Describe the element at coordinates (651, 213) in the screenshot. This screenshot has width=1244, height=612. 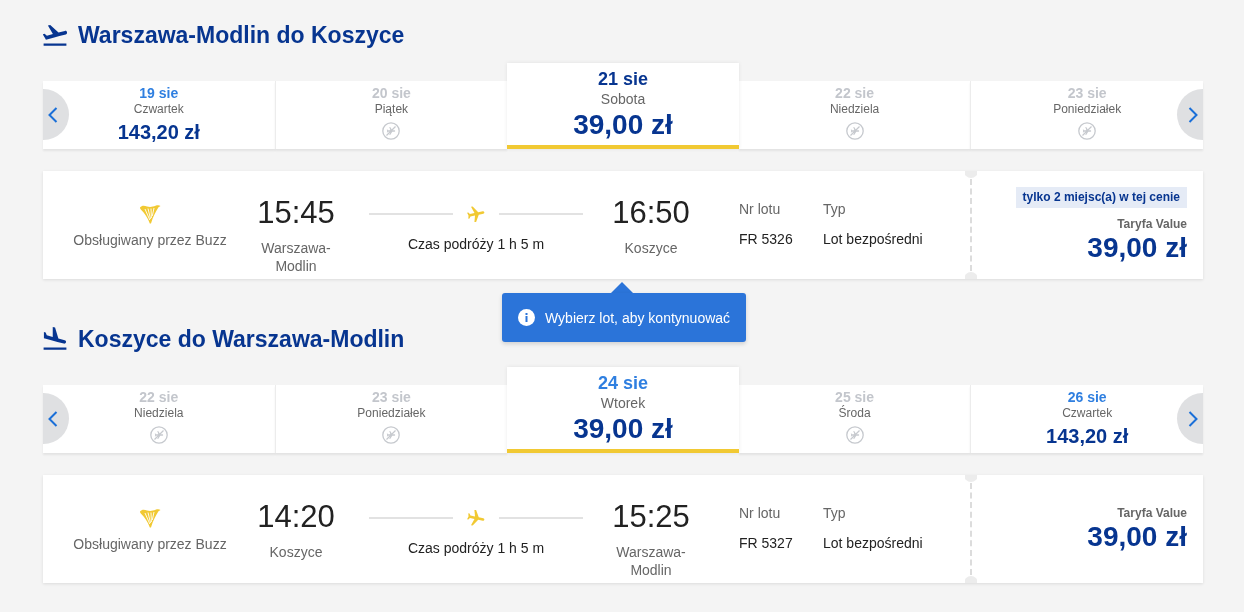
I see `arrival-time: 16:50` at that location.